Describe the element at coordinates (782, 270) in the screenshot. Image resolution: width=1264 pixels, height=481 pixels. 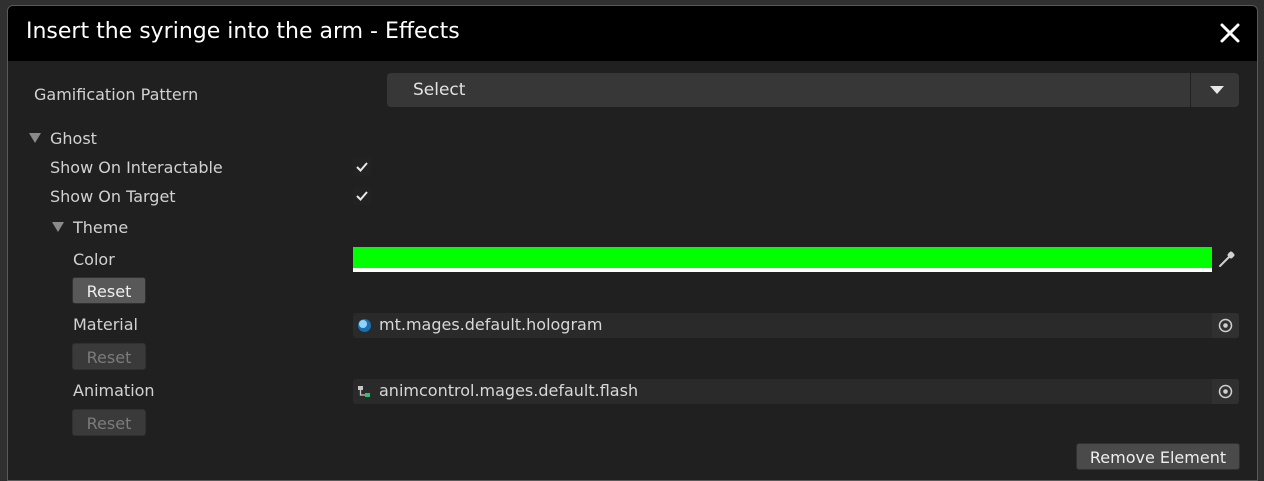
I see `color-alpha-bar` at that location.